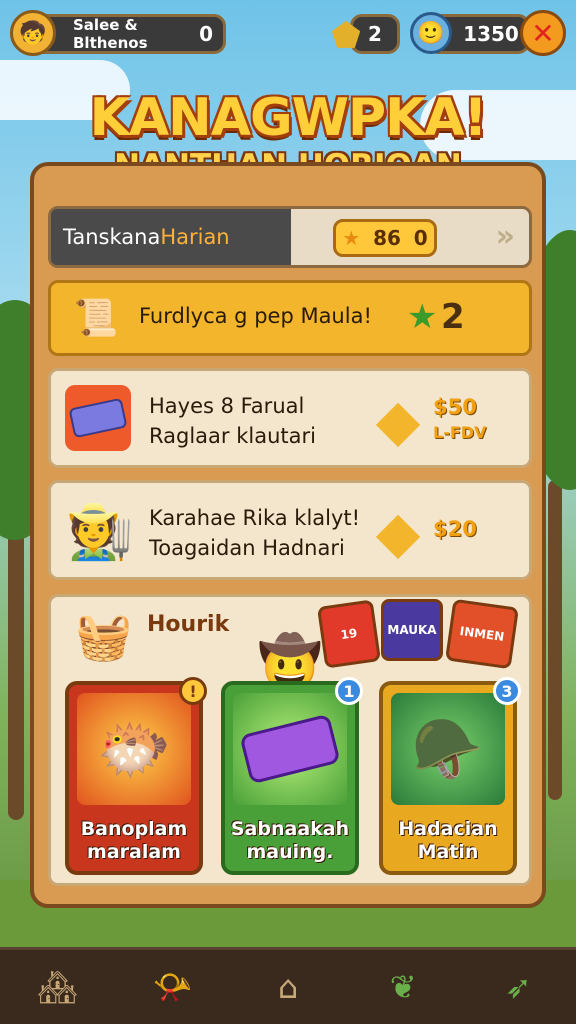  I want to click on card-label-line1: Sabnaakah, so click(290, 828).